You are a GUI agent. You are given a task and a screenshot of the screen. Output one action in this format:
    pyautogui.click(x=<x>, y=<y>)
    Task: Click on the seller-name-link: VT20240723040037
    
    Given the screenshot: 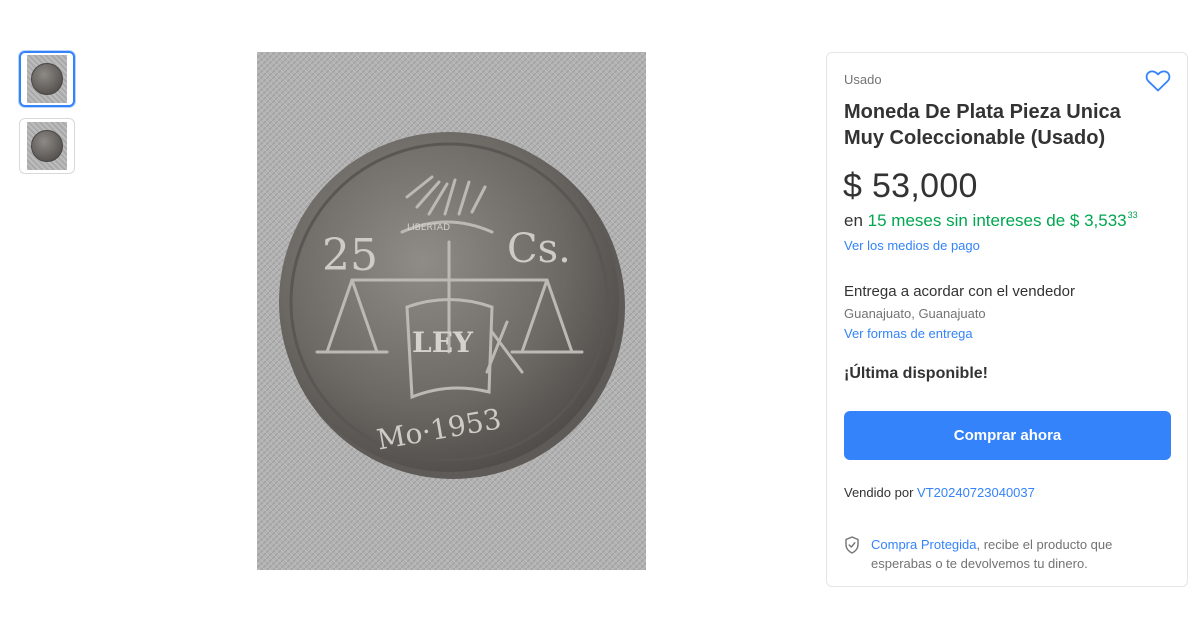 What is the action you would take?
    pyautogui.click(x=976, y=492)
    